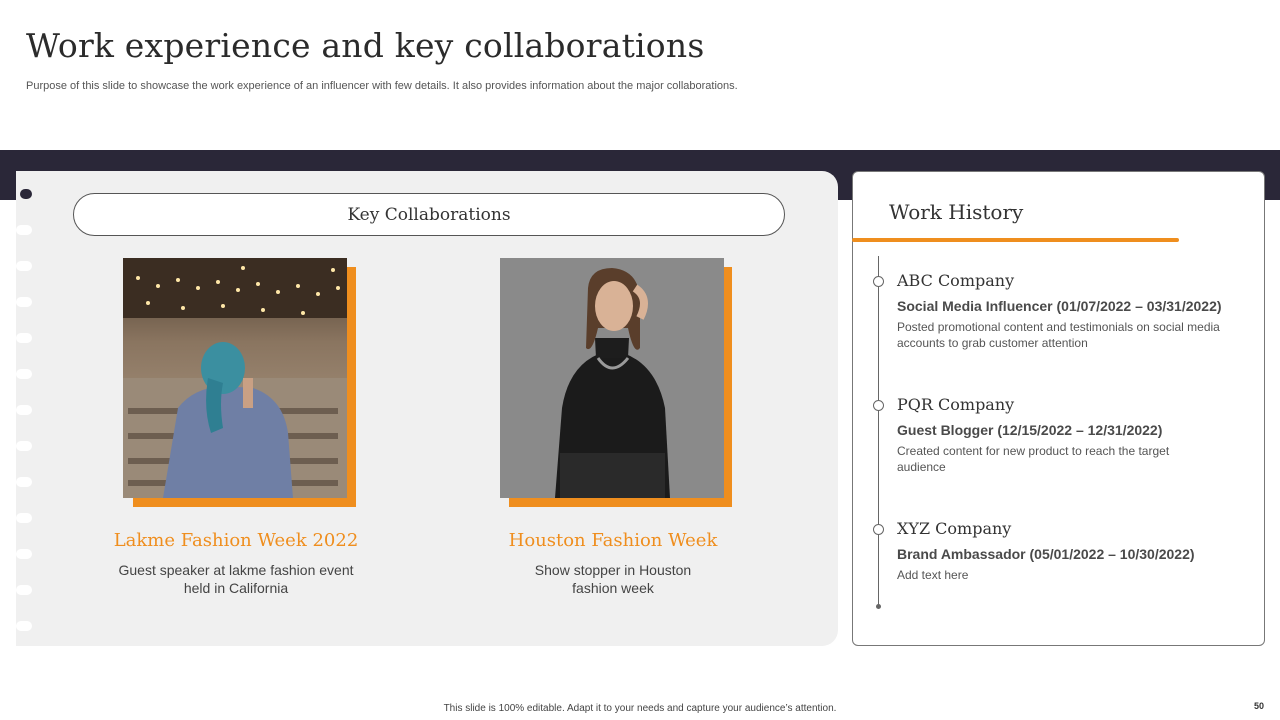  I want to click on work-history-underline, so click(1015, 240).